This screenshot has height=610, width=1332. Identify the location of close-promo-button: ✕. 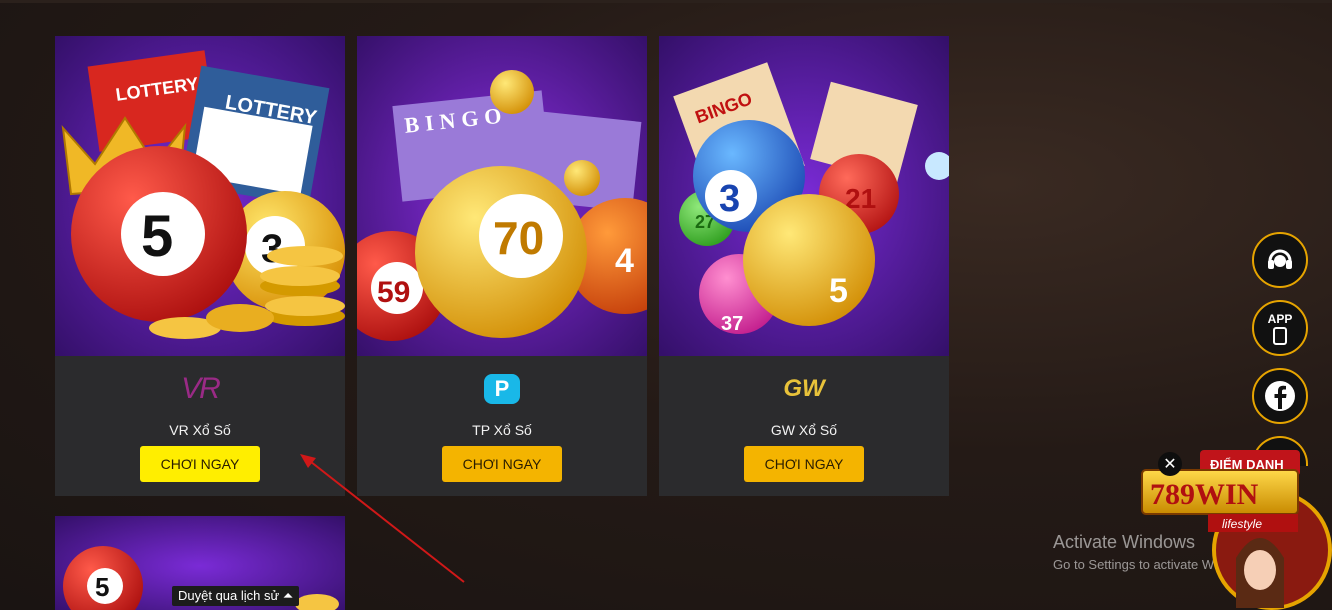
(1170, 464).